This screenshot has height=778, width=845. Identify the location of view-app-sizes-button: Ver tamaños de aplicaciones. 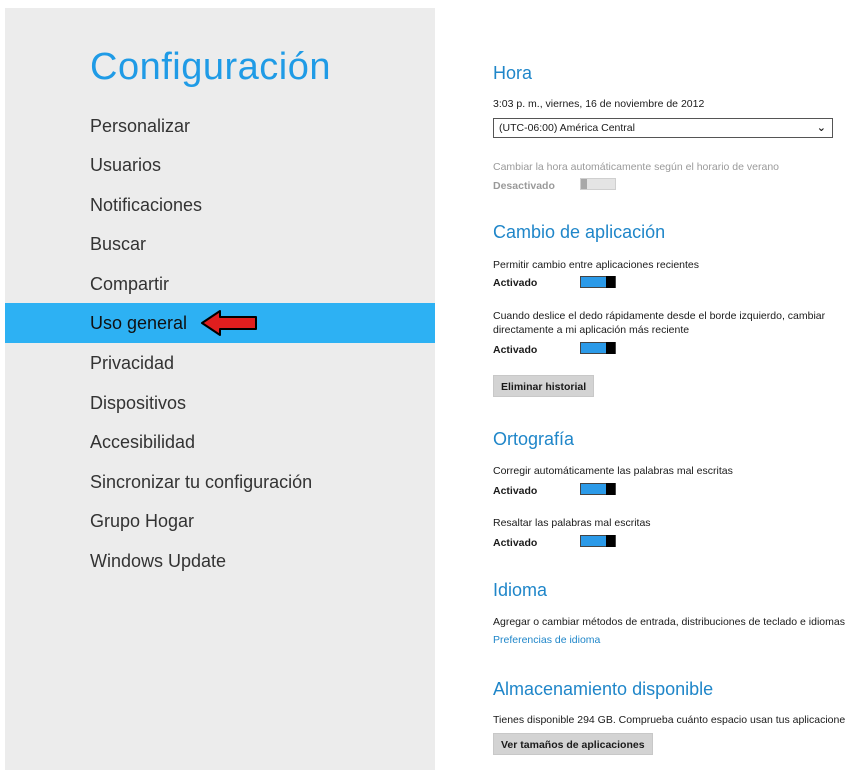
(573, 744).